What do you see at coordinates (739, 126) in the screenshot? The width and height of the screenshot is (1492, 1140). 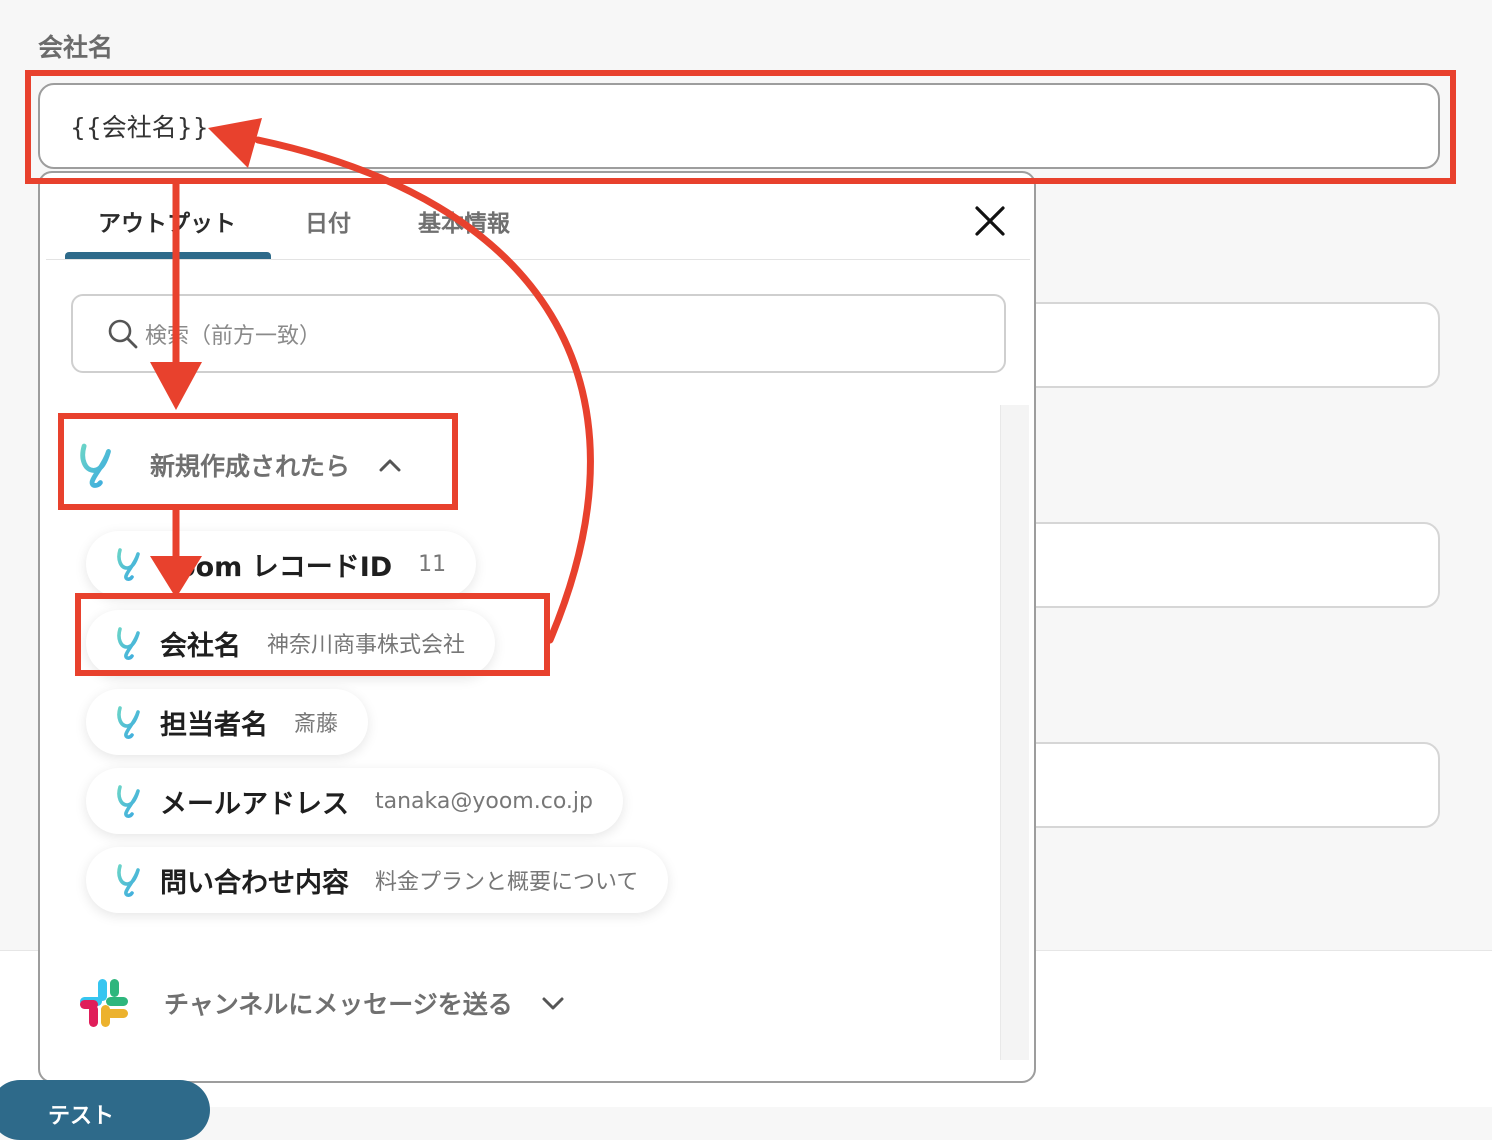 I see `company-name-input: {{会社名}}` at bounding box center [739, 126].